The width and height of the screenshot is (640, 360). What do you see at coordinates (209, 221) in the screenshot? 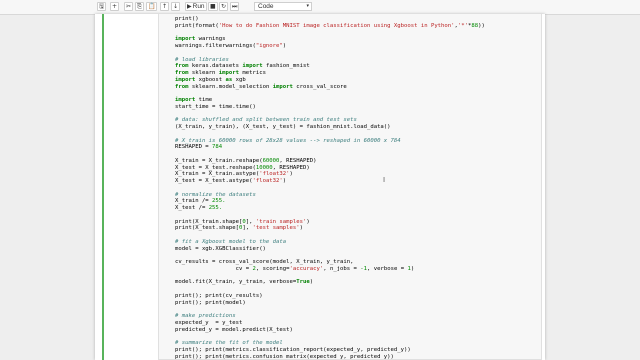
I see `code-token: print(X_train.shape[` at bounding box center [209, 221].